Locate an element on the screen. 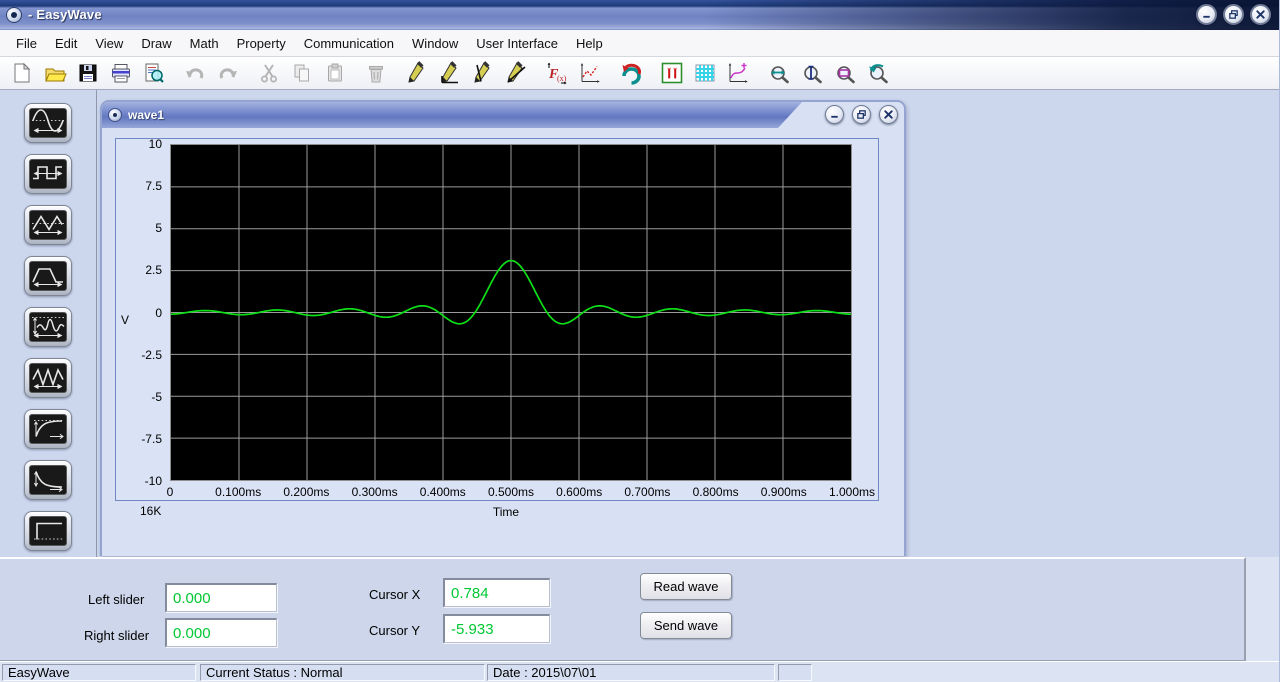 The width and height of the screenshot is (1280, 682). printer-icon is located at coordinates (121, 73).